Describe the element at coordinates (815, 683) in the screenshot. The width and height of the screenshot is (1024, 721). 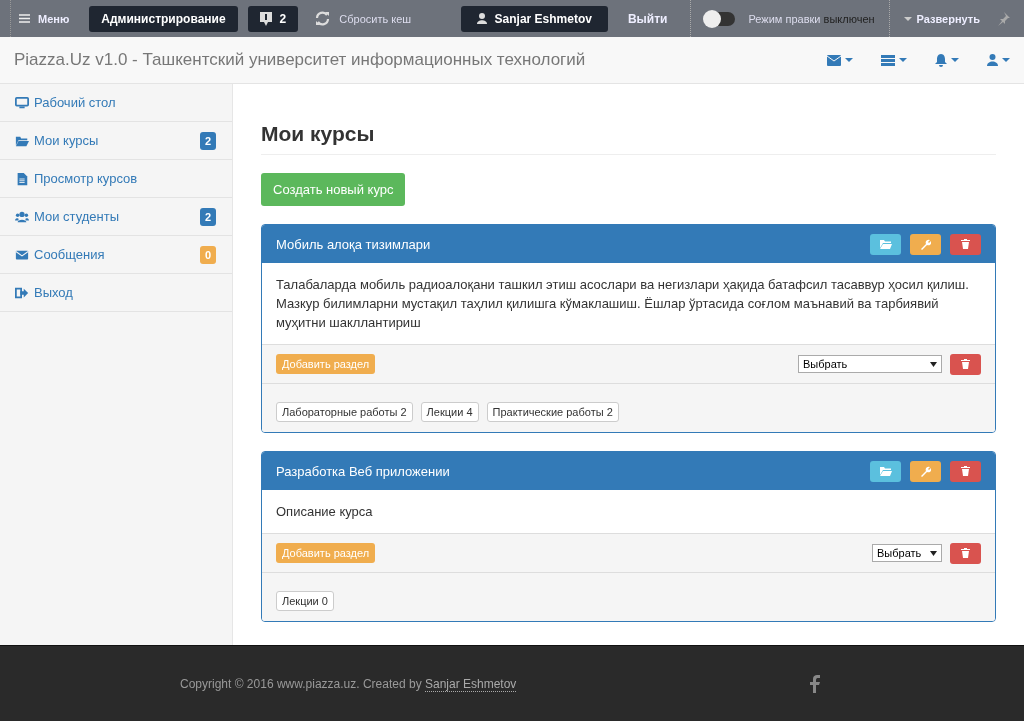
I see `facebook-icon` at that location.